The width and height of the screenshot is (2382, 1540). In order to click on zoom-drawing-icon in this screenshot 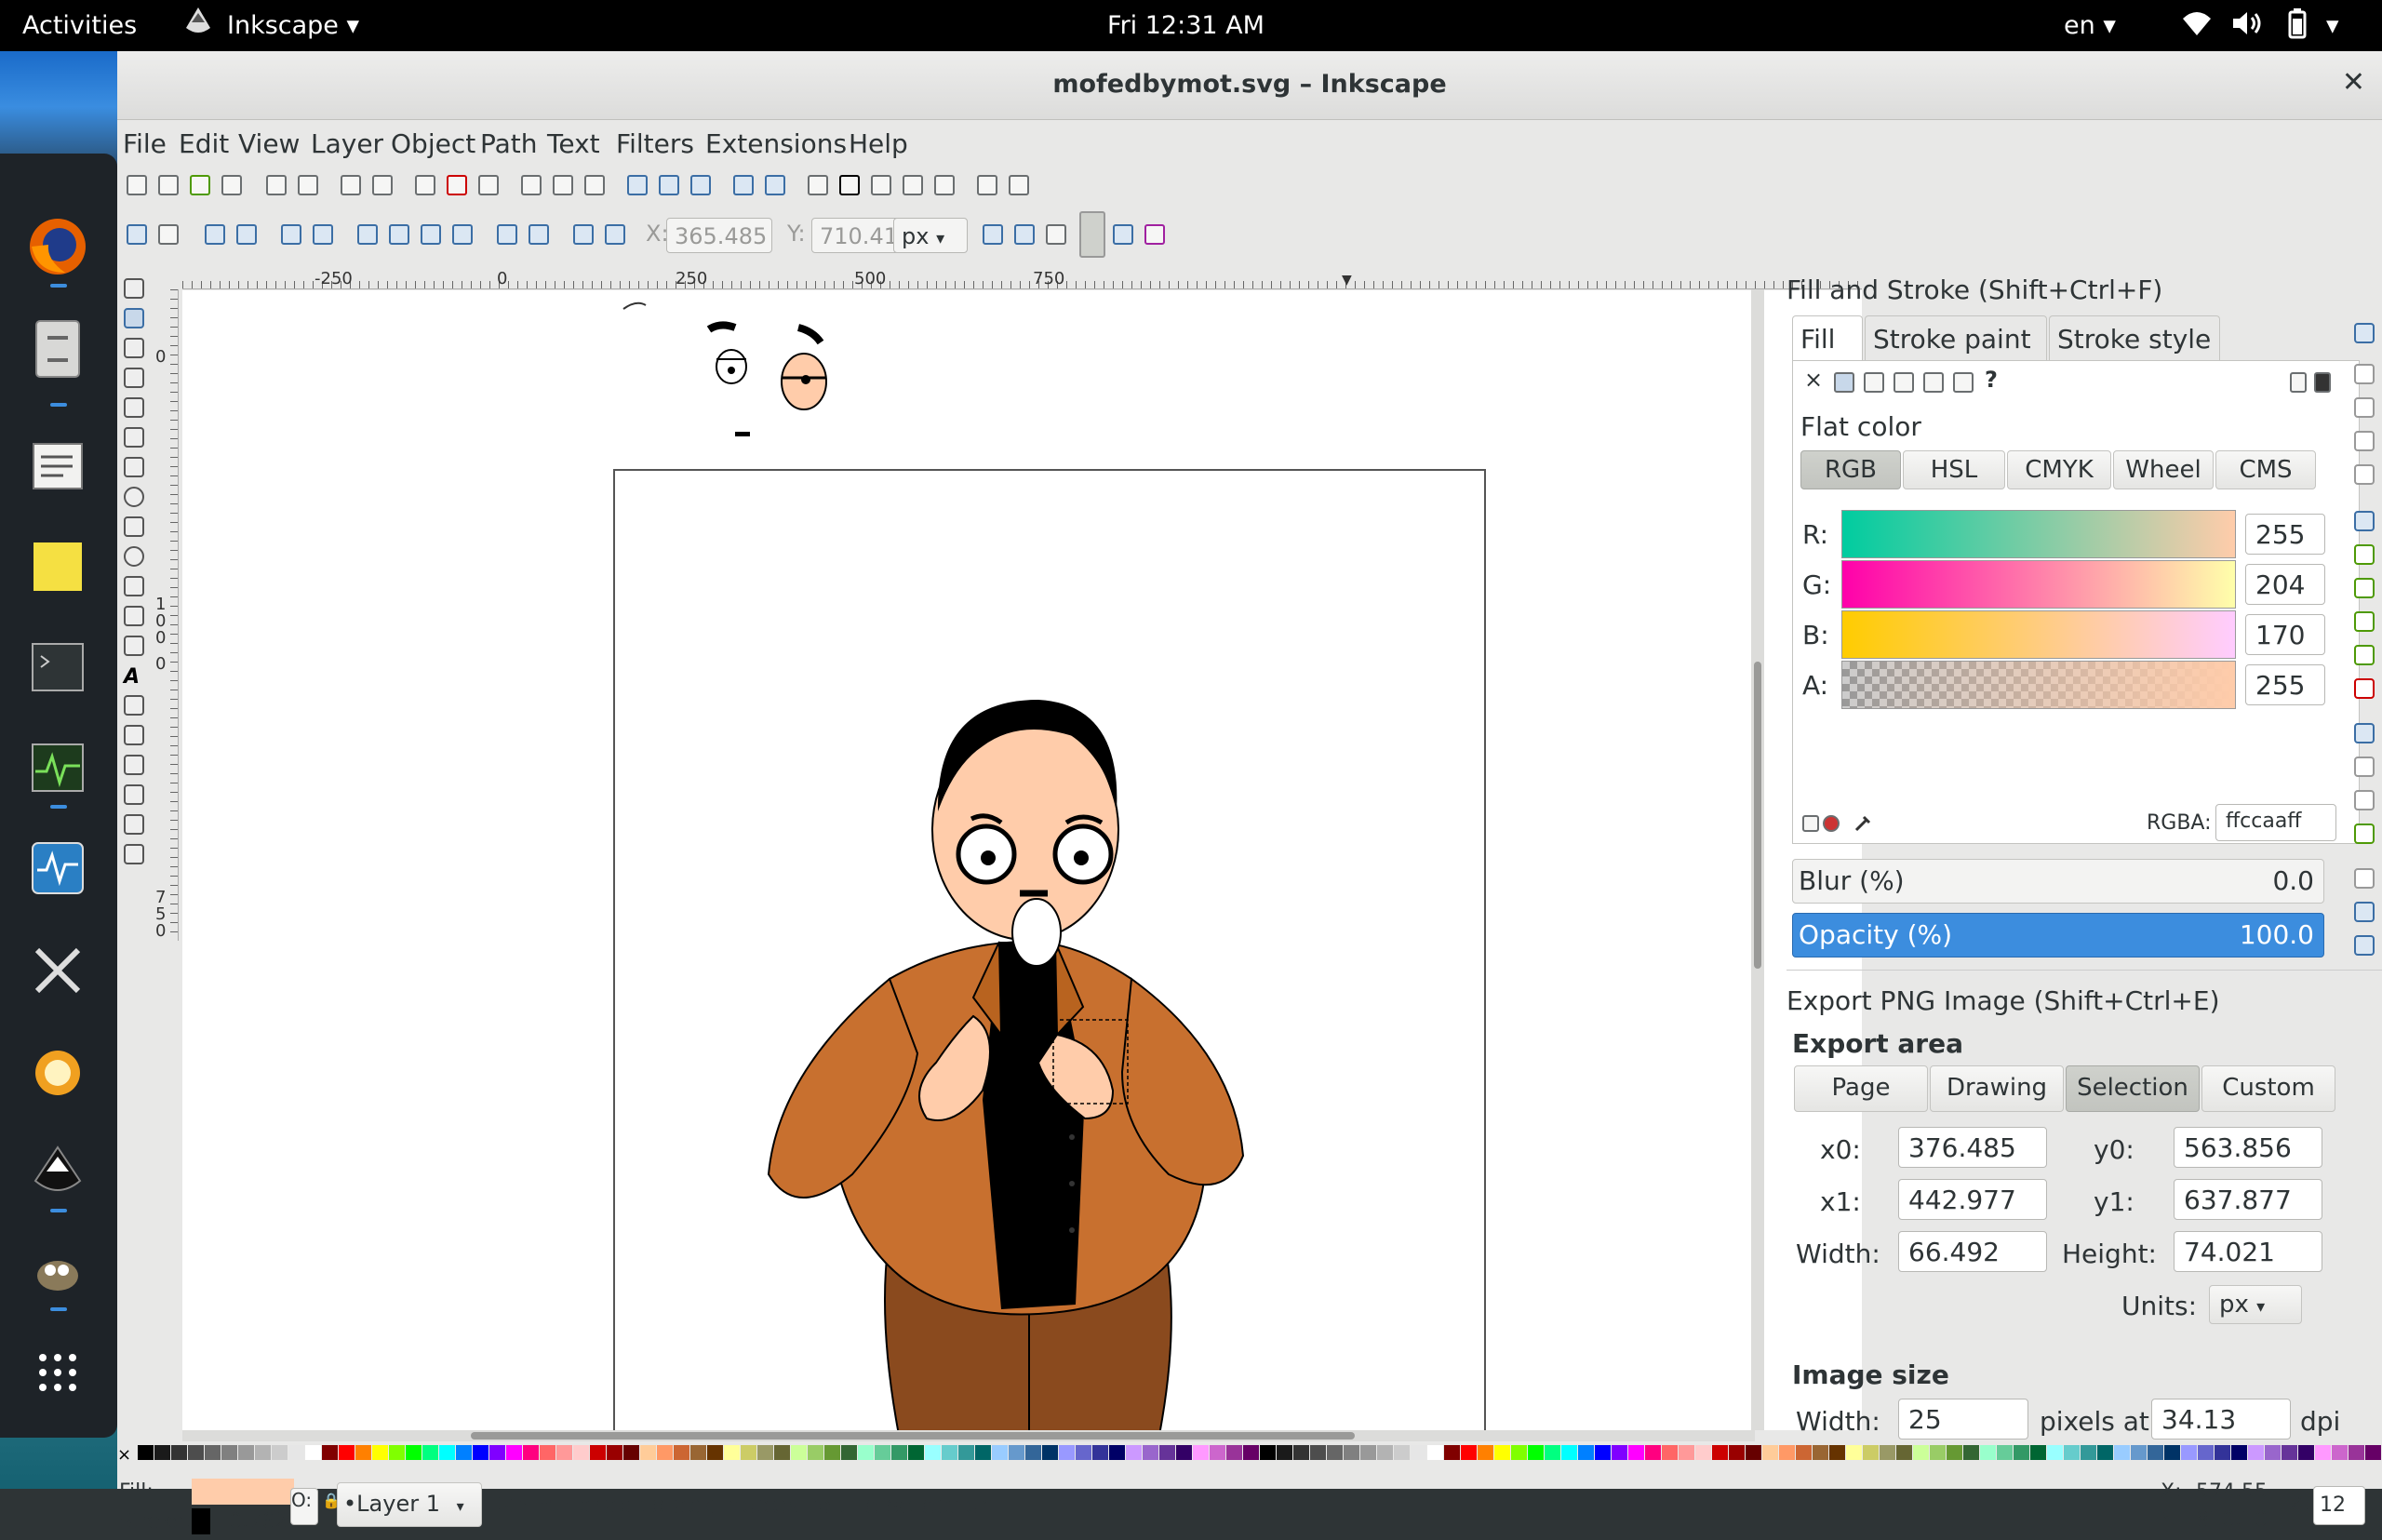, I will do `click(563, 185)`.